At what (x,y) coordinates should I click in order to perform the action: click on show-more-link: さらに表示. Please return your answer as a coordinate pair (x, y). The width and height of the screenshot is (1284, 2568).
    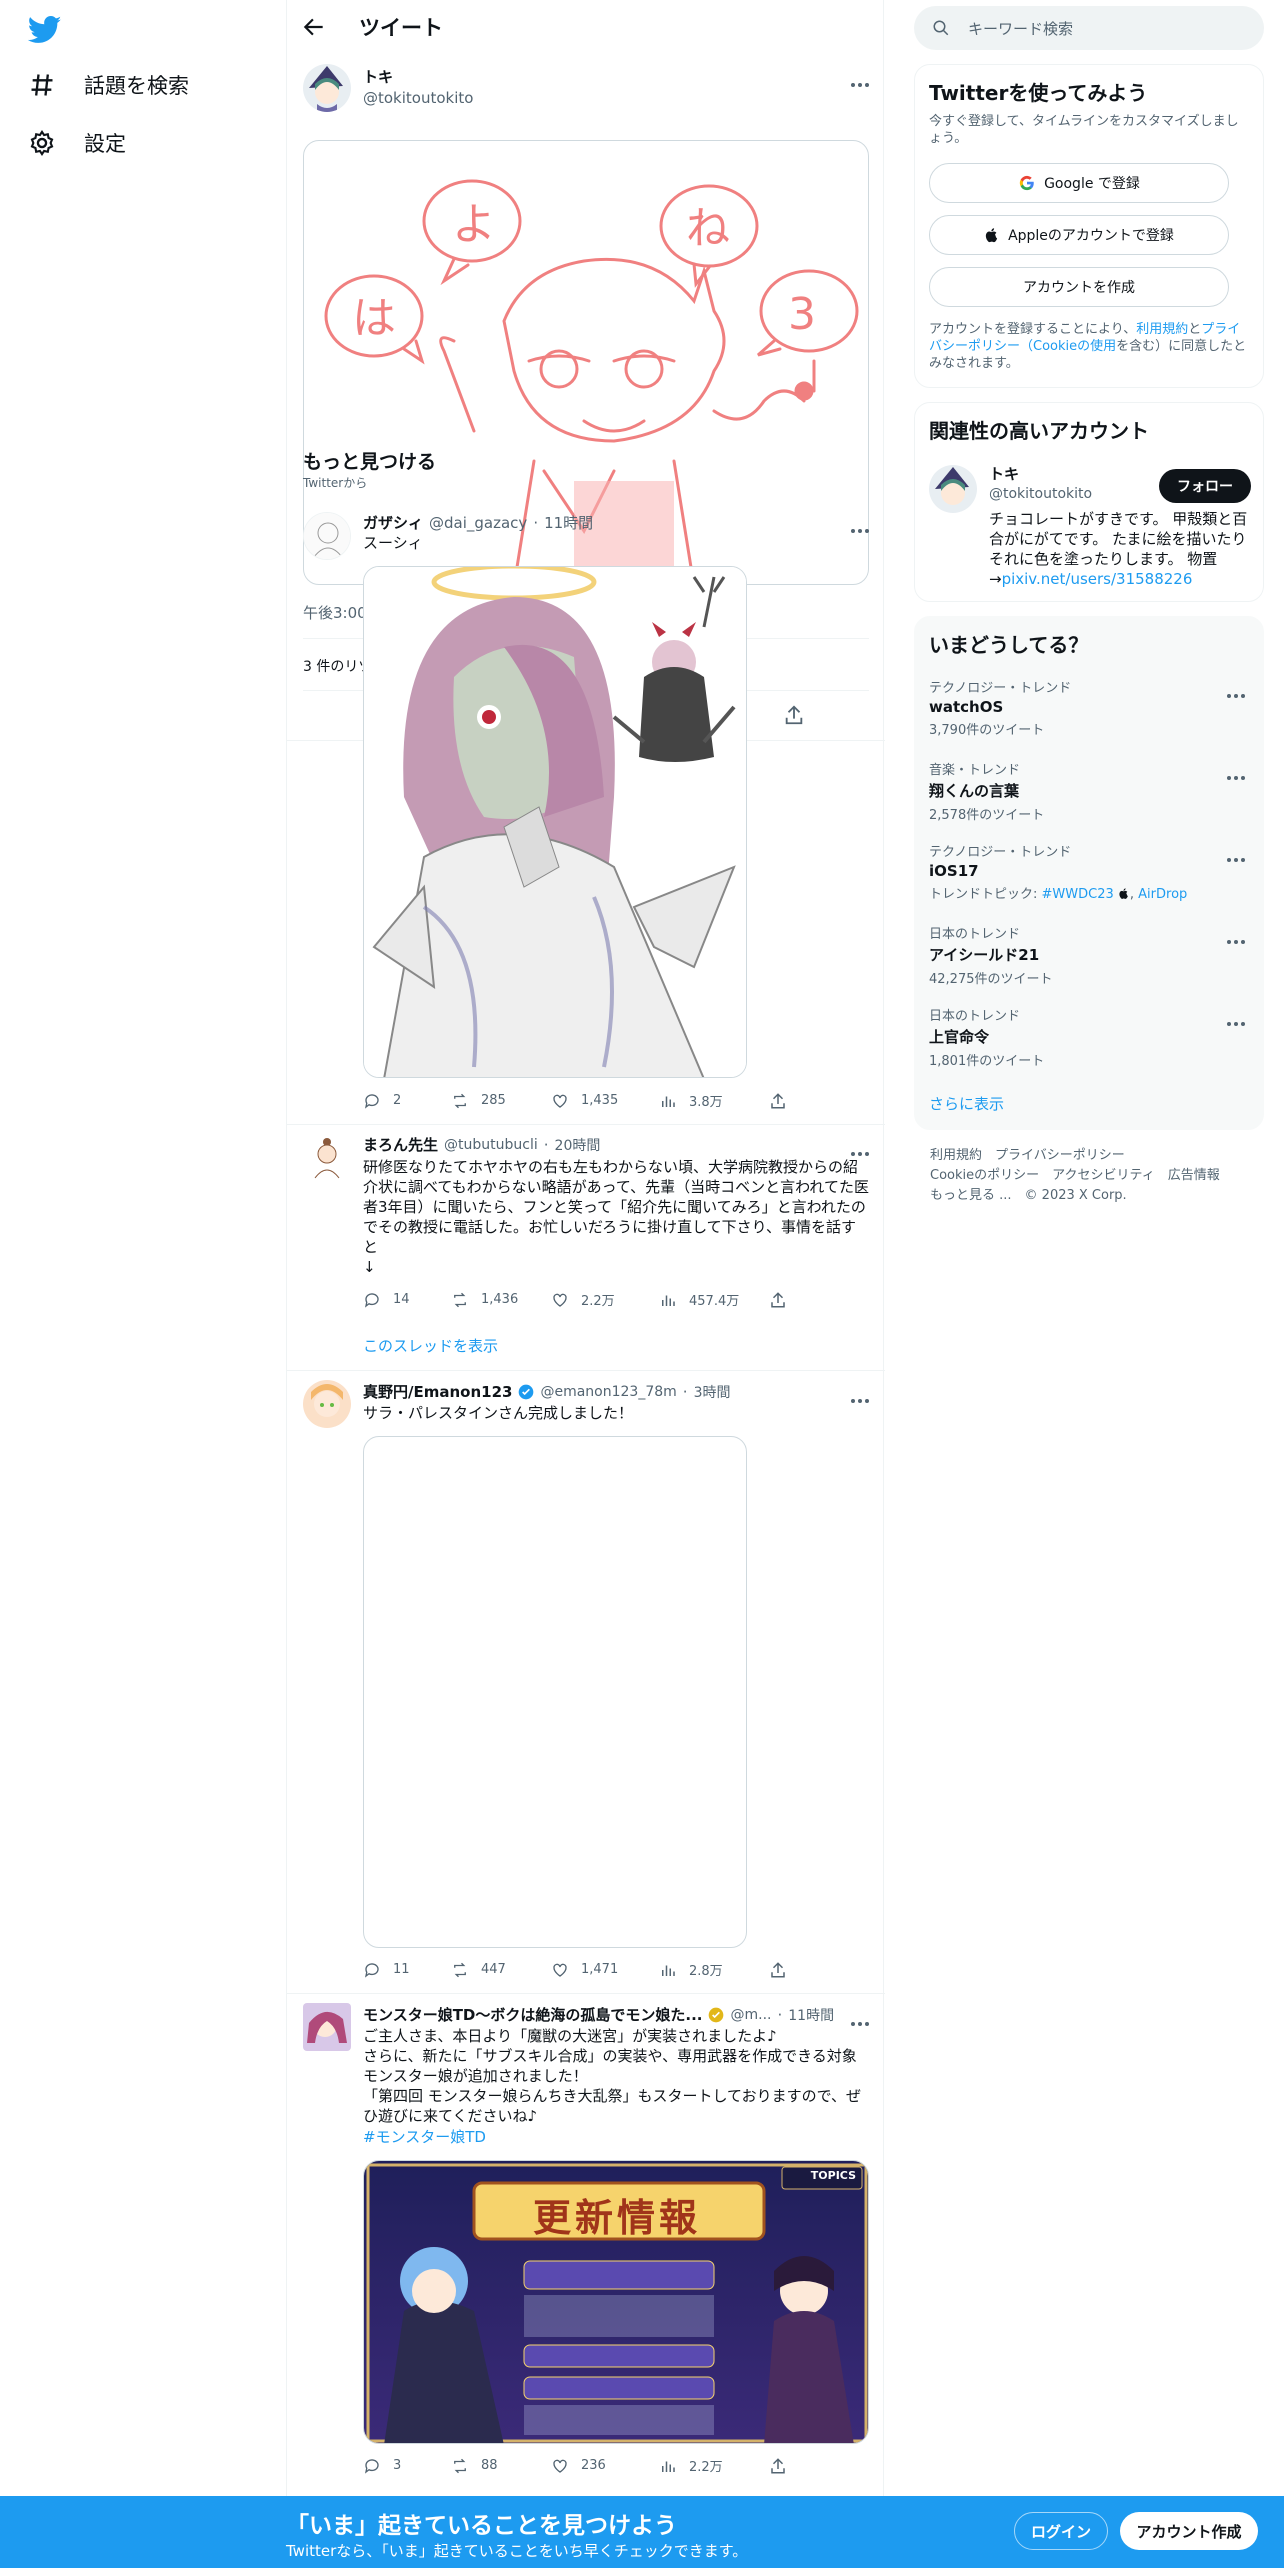
    Looking at the image, I should click on (966, 1103).